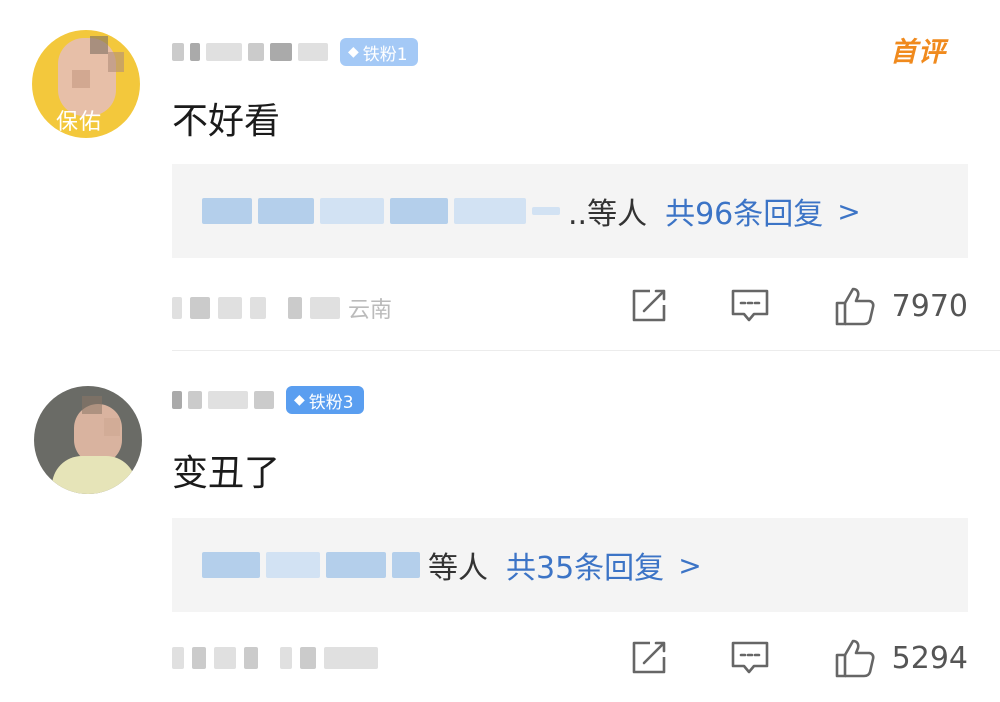 Image resolution: width=1000 pixels, height=702 pixels. Describe the element at coordinates (279, 658) in the screenshot. I see `comment-meta` at that location.